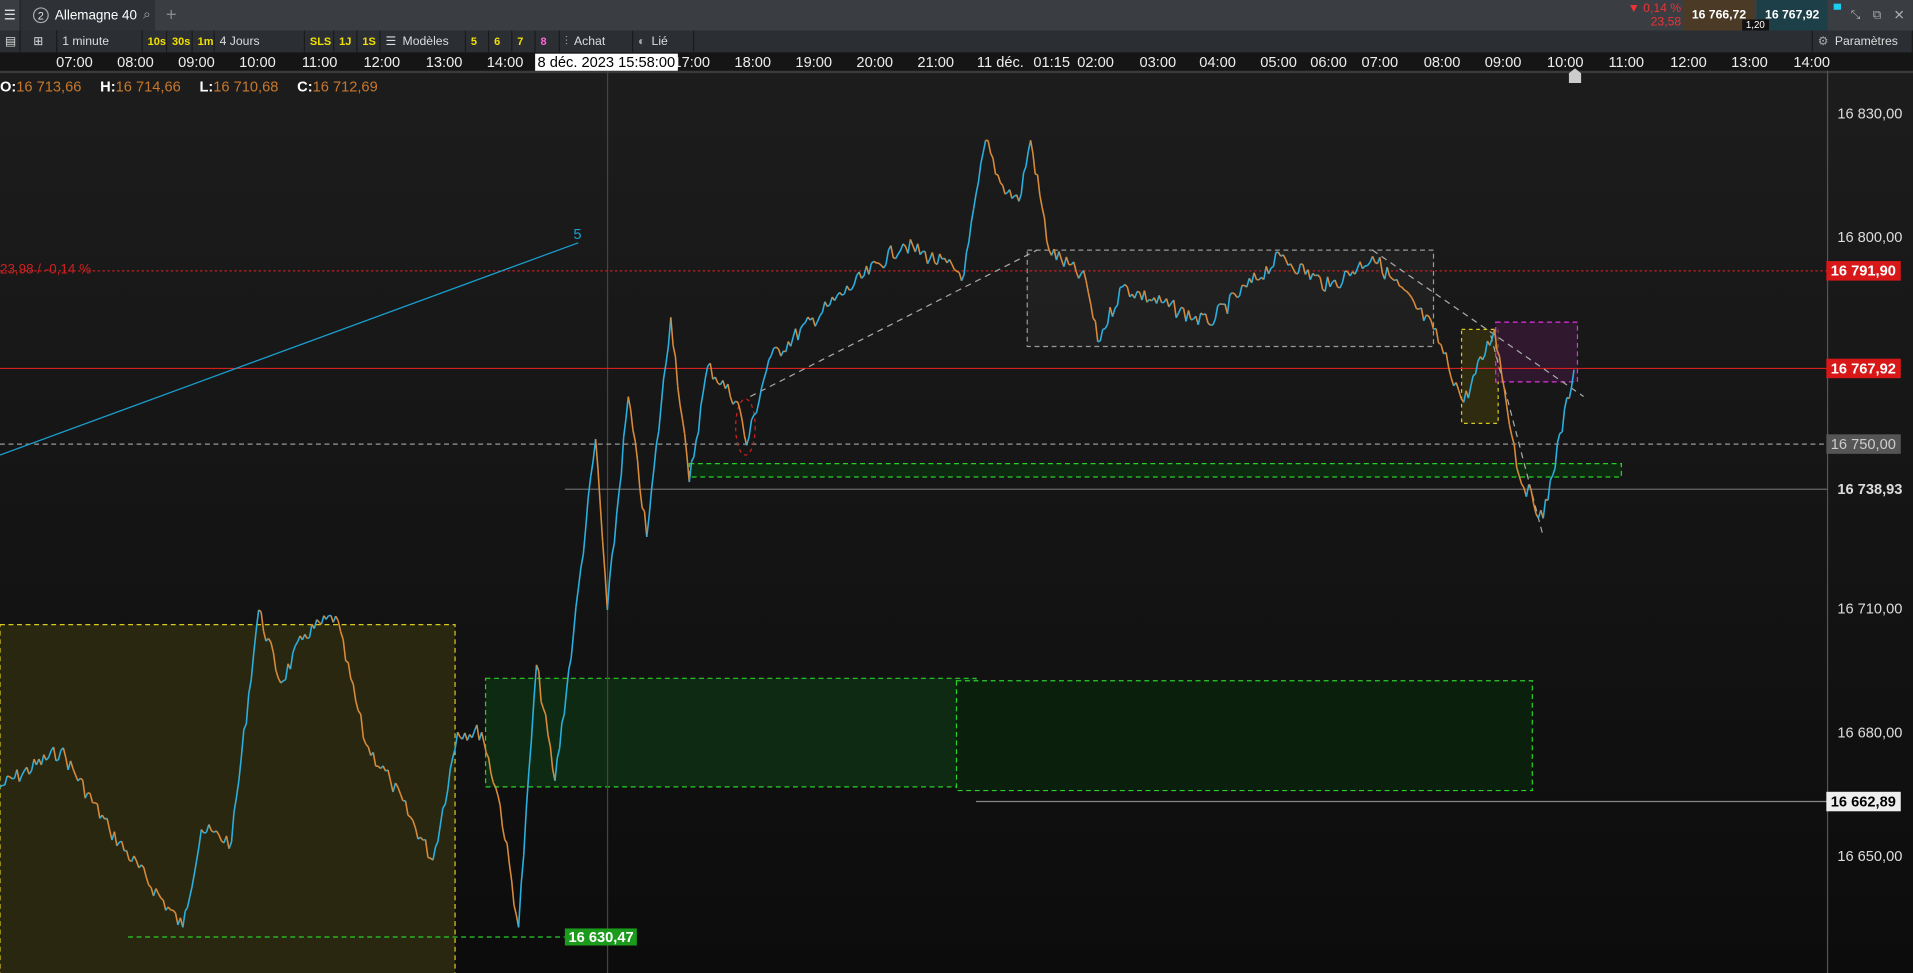 The height and width of the screenshot is (973, 1913). I want to click on price-tick-label: 16 680,00, so click(1869, 733).